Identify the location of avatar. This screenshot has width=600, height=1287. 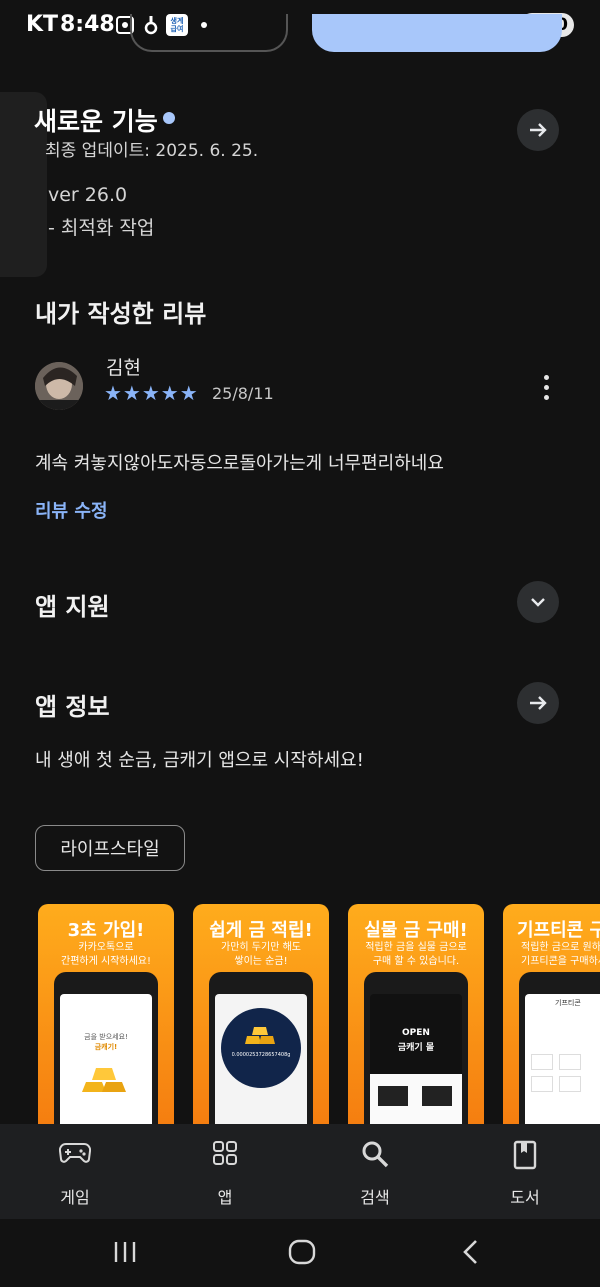
(59, 386).